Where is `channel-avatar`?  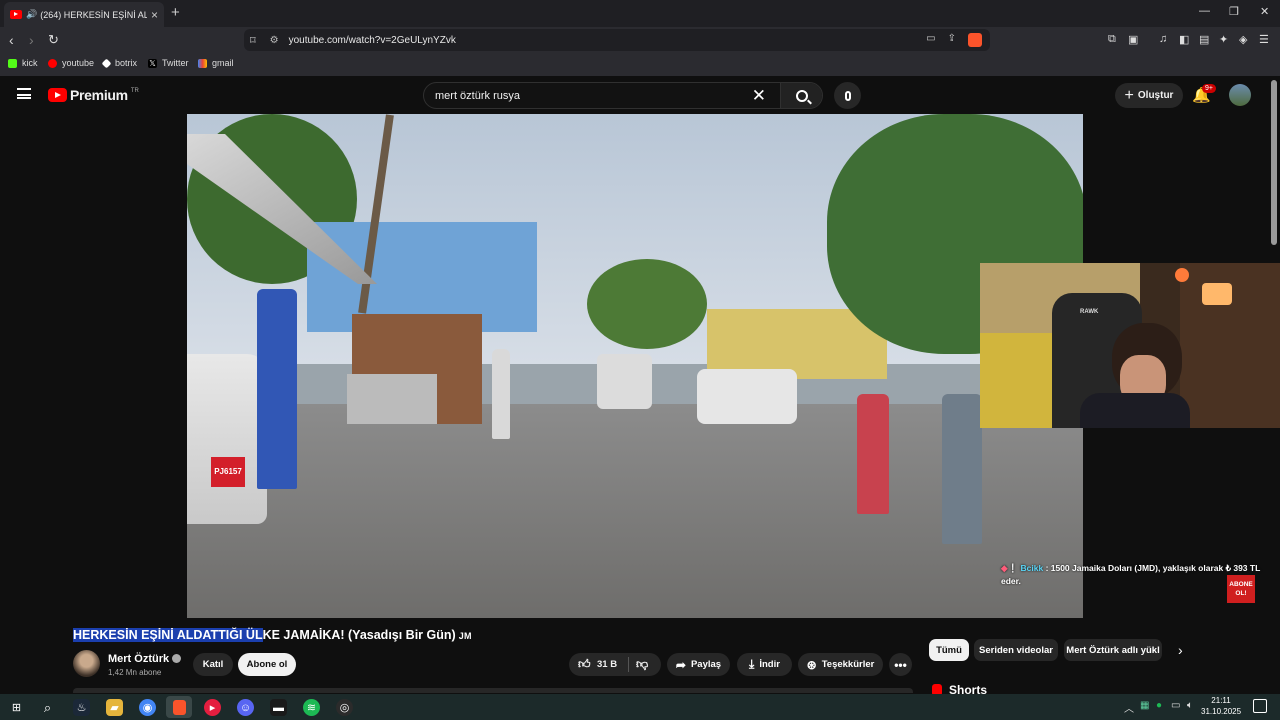
channel-avatar is located at coordinates (86, 663).